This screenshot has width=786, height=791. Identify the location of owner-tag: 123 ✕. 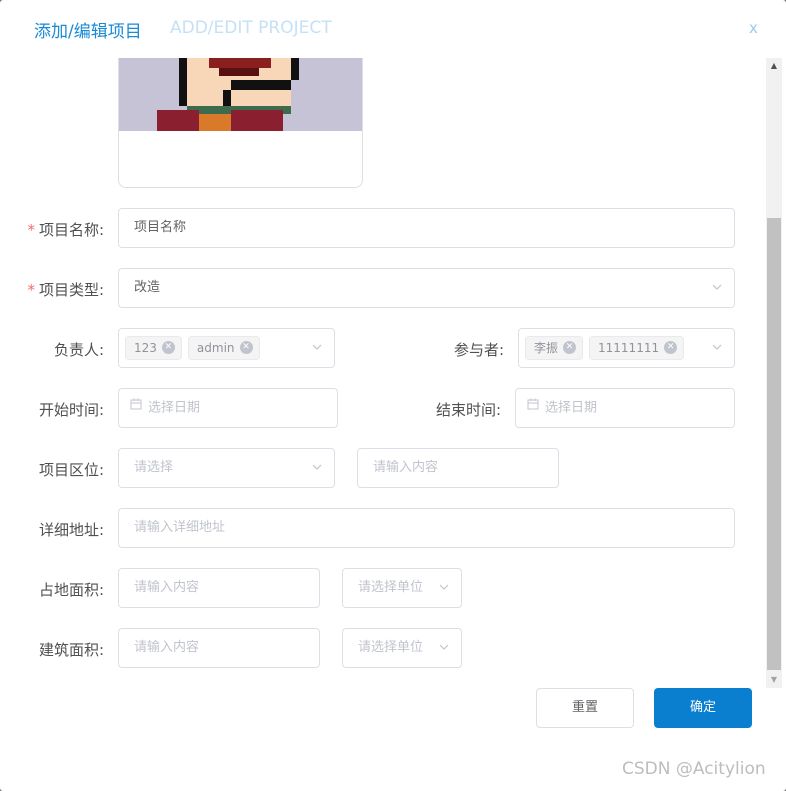
(153, 348).